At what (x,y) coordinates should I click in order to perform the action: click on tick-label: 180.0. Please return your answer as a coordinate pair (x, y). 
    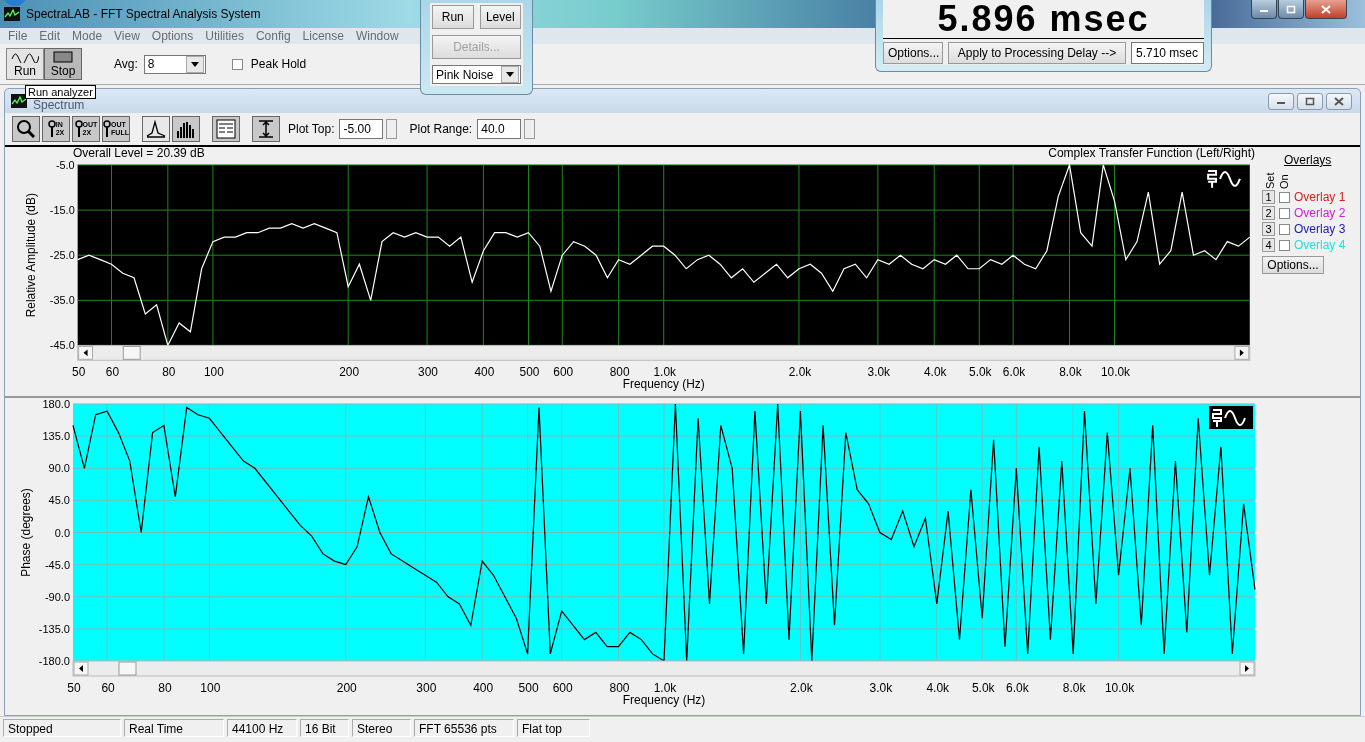
    Looking at the image, I should click on (56, 404).